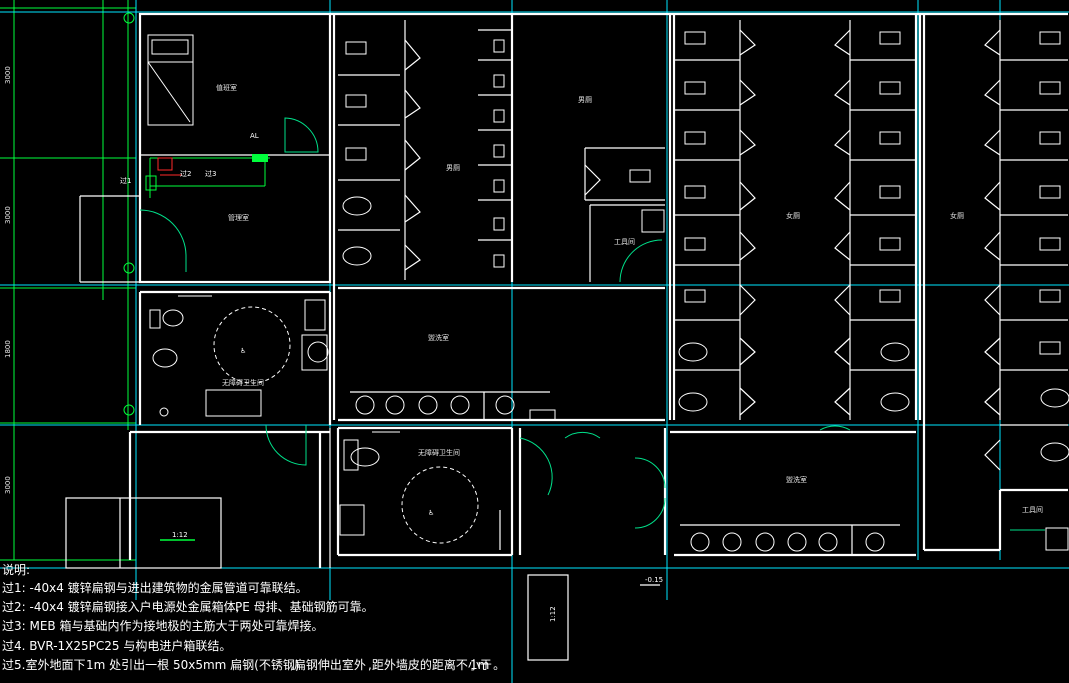  Describe the element at coordinates (8, 75) in the screenshot. I see `dim-left-1: 3000` at that location.